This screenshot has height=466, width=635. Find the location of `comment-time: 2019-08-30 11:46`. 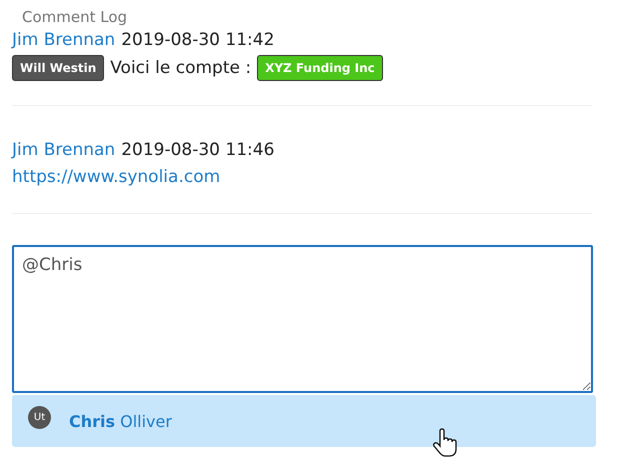

comment-time: 2019-08-30 11:46 is located at coordinates (197, 150).